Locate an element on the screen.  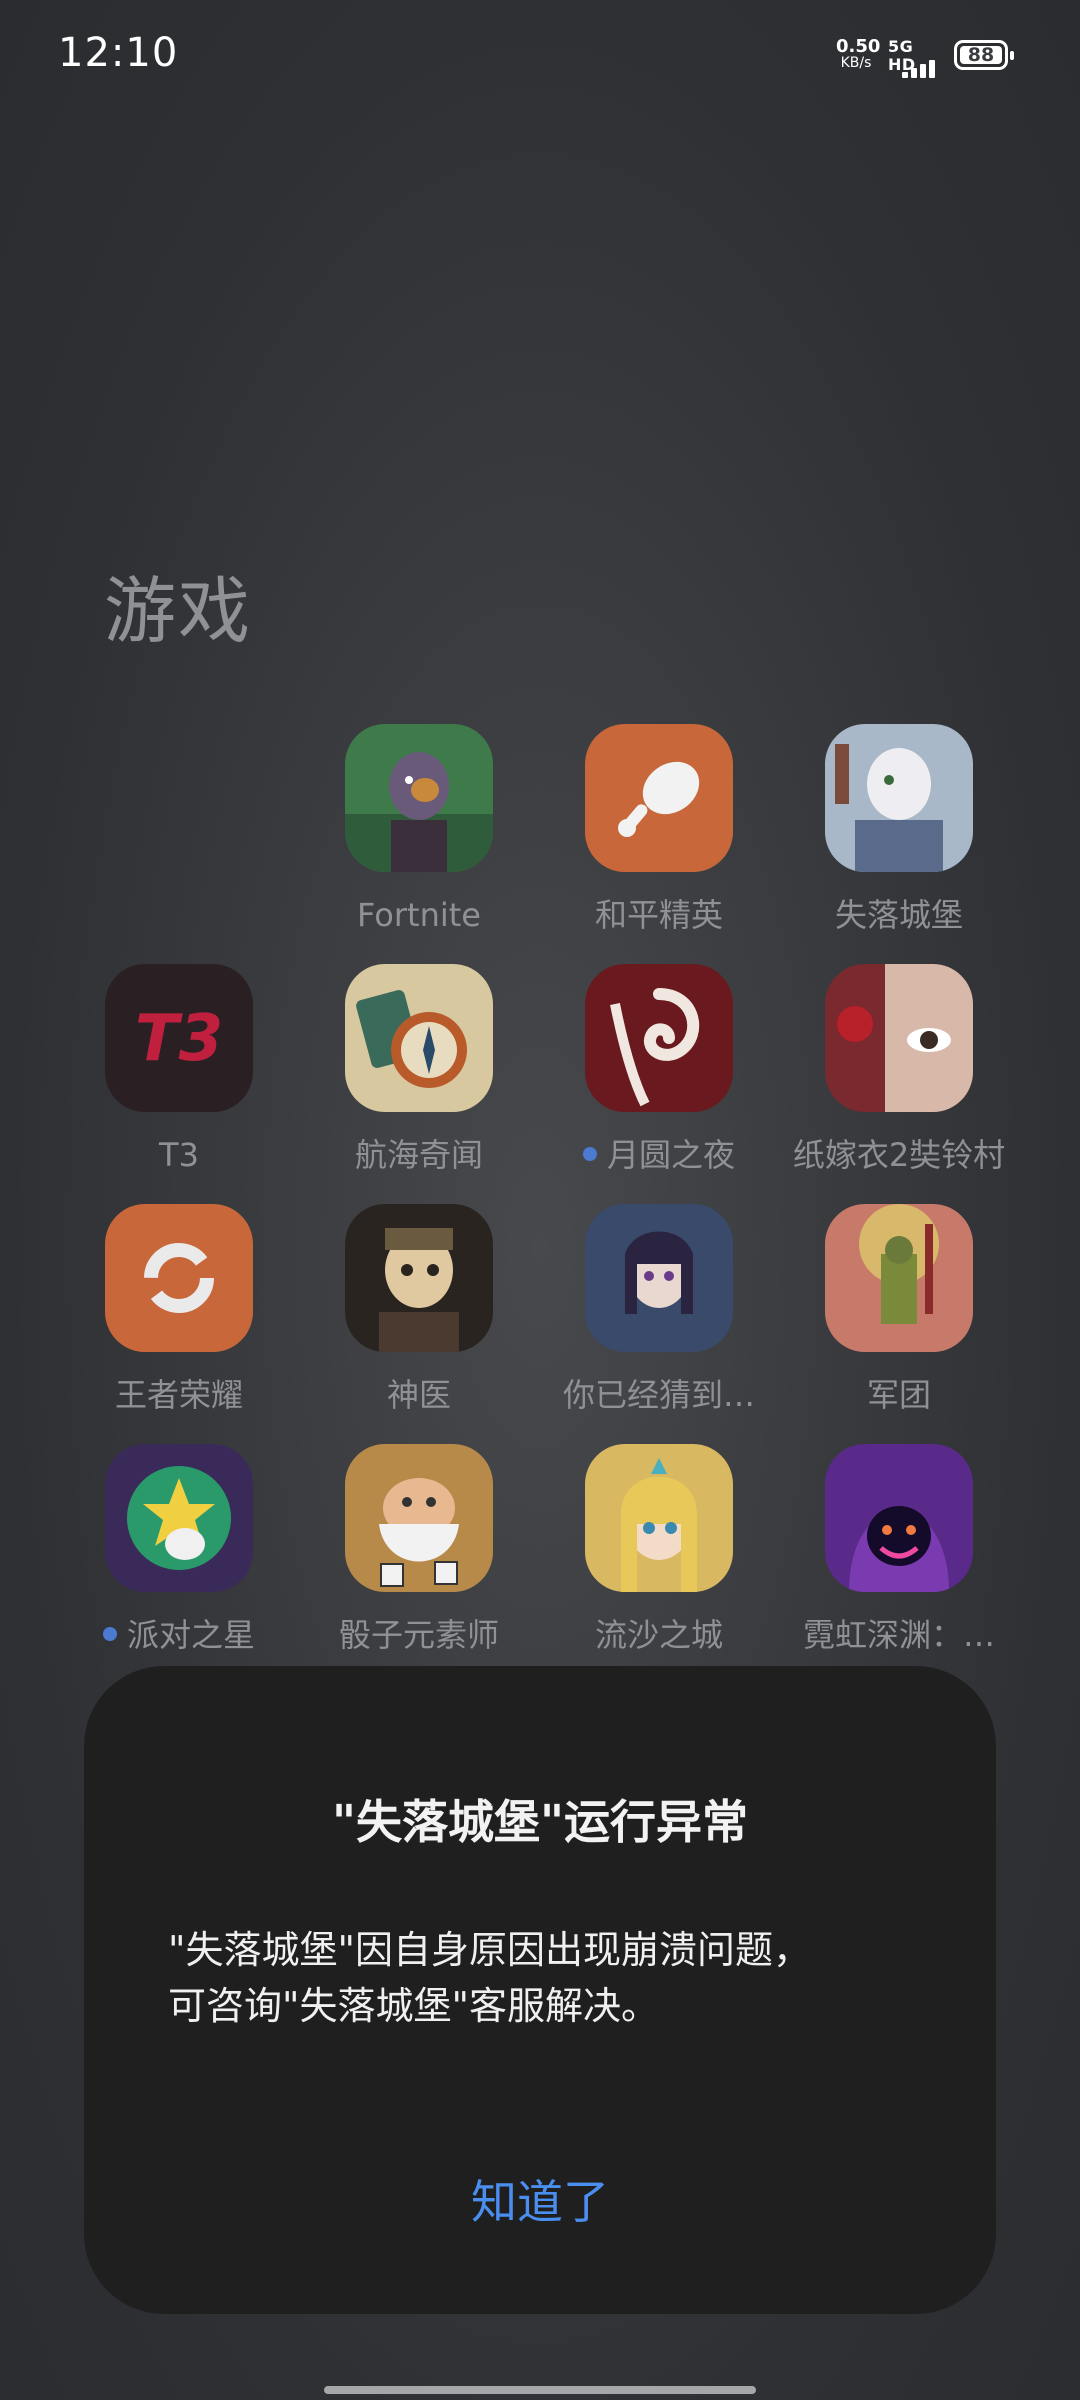
app-label-text: 派对之星 is located at coordinates (190, 1635).